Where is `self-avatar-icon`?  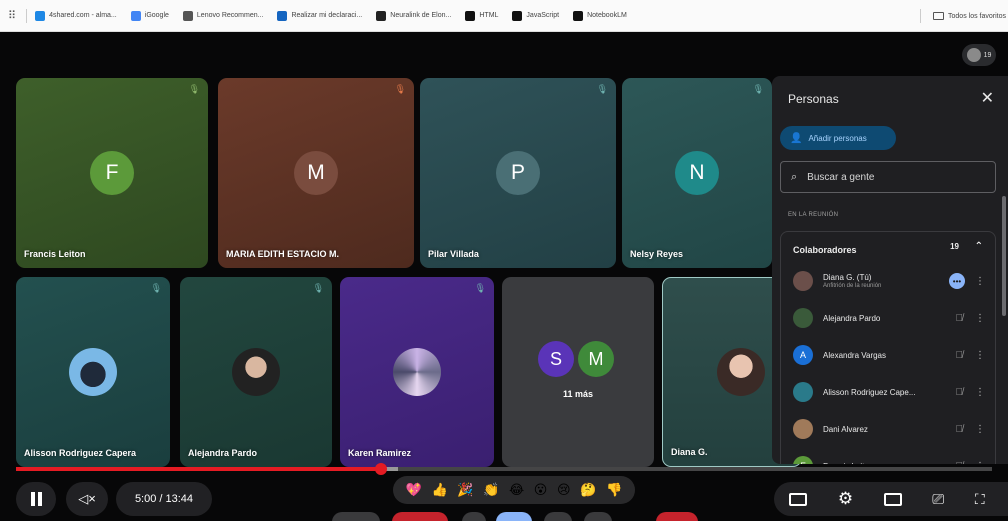 self-avatar-icon is located at coordinates (973, 55).